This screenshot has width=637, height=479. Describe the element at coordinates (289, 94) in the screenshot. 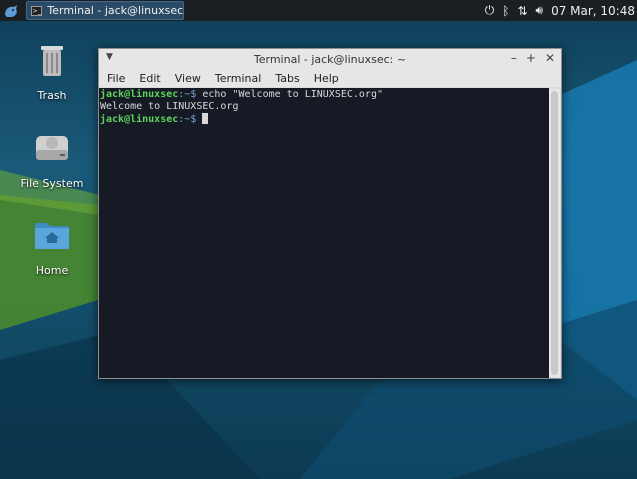

I see `command-text: echo "Welcome to LINUXSEC.org"` at that location.